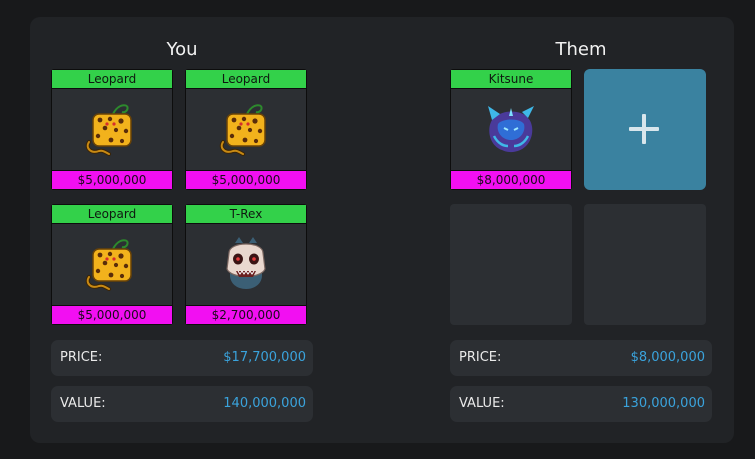 This screenshot has width=755, height=459. Describe the element at coordinates (663, 403) in the screenshot. I see `value-value: 130,000,000` at that location.